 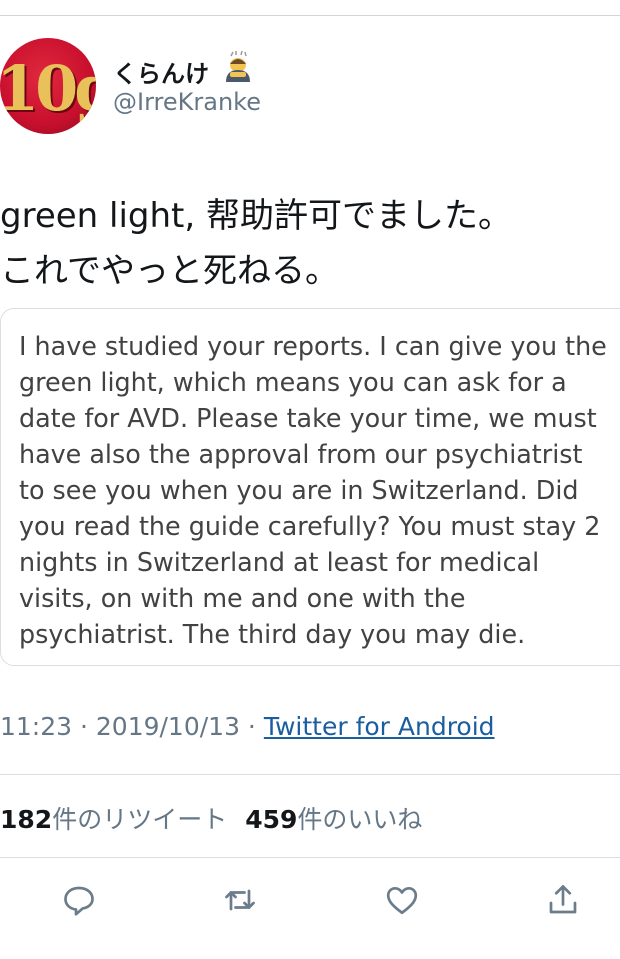 I want to click on share-button, so click(x=563, y=900).